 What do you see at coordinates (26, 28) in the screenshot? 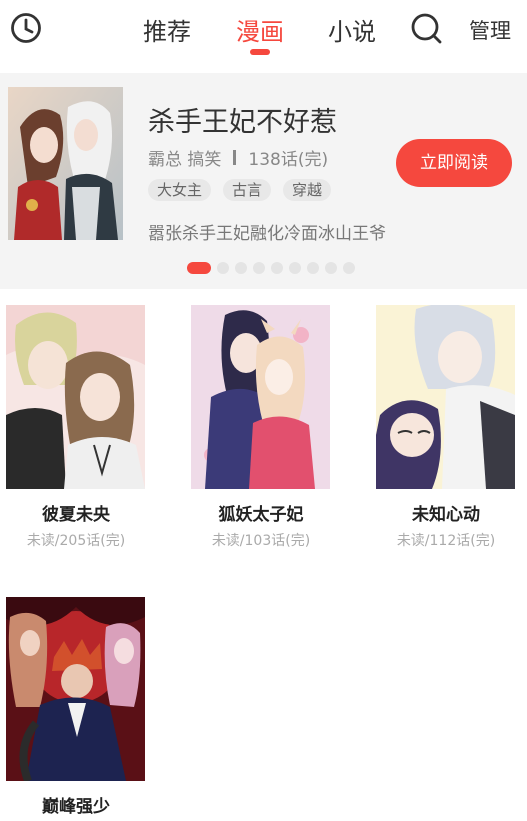
I see `clock-icon` at bounding box center [26, 28].